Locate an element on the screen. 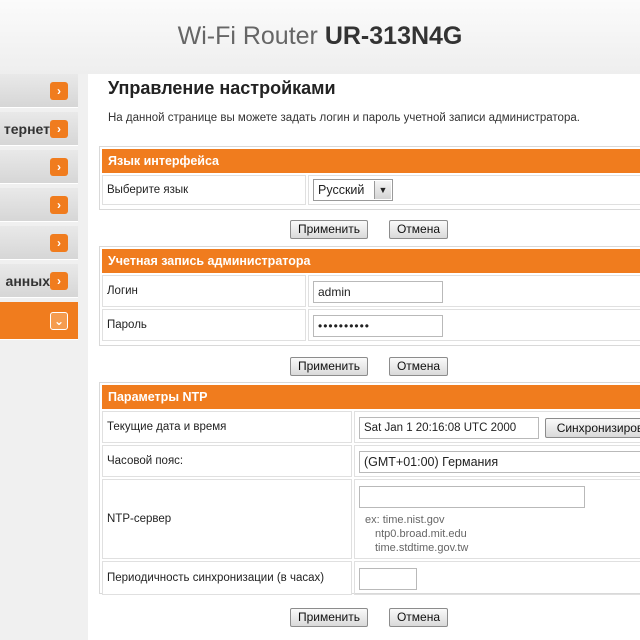  password-row: Пароль •••••••••• is located at coordinates (371, 325).